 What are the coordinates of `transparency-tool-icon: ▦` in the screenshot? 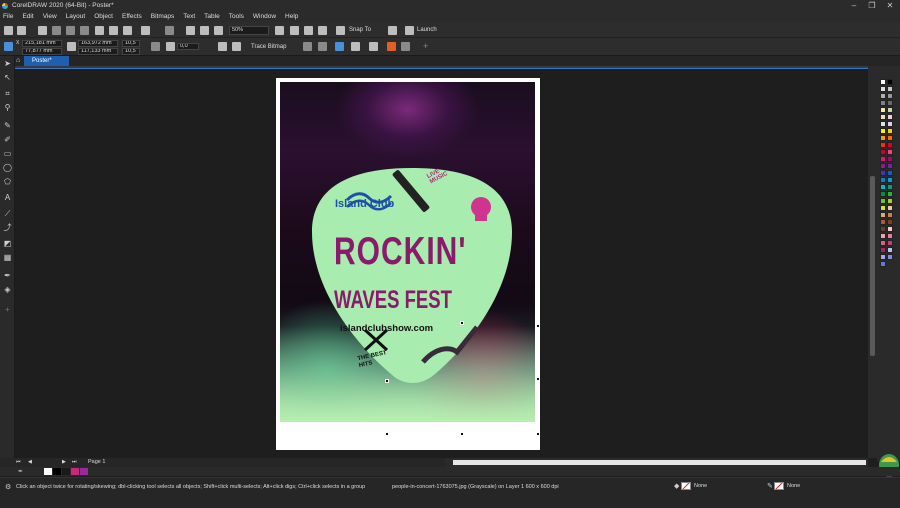 It's located at (7, 258).